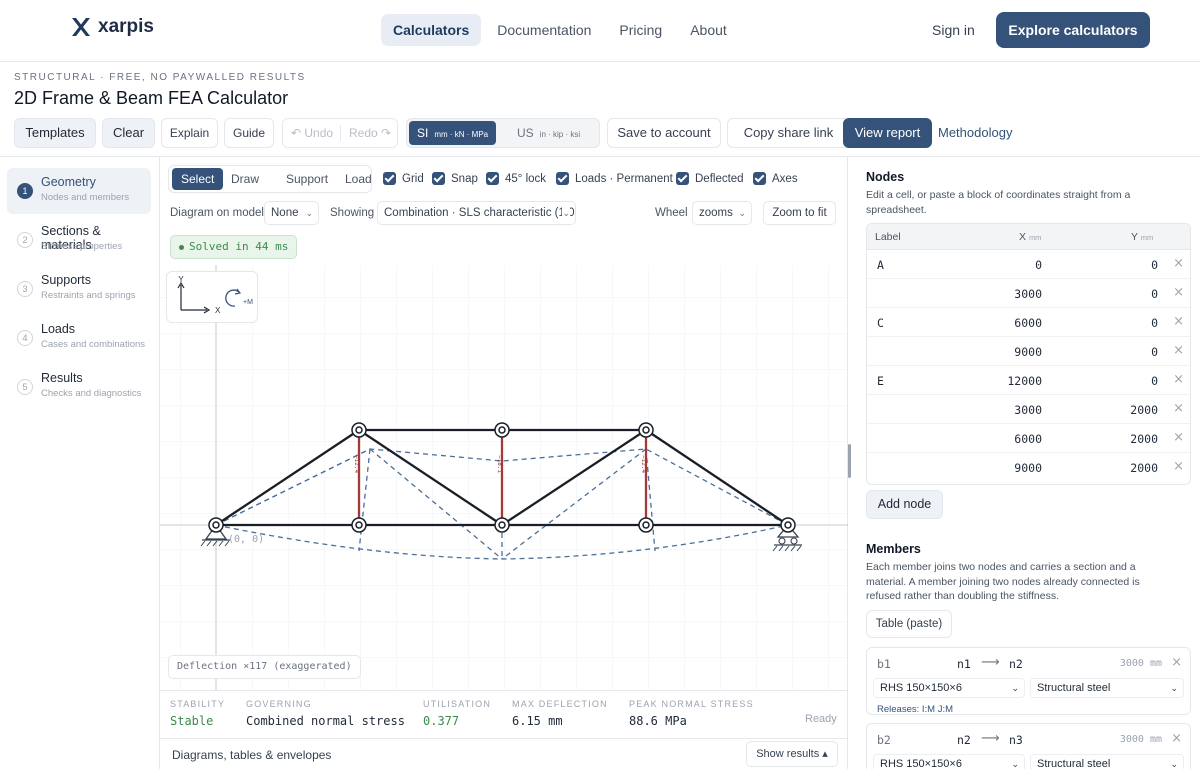 Image resolution: width=1200 pixels, height=769 pixels. What do you see at coordinates (799, 213) in the screenshot?
I see `zoom-to-fit-button: Zoom to fit` at bounding box center [799, 213].